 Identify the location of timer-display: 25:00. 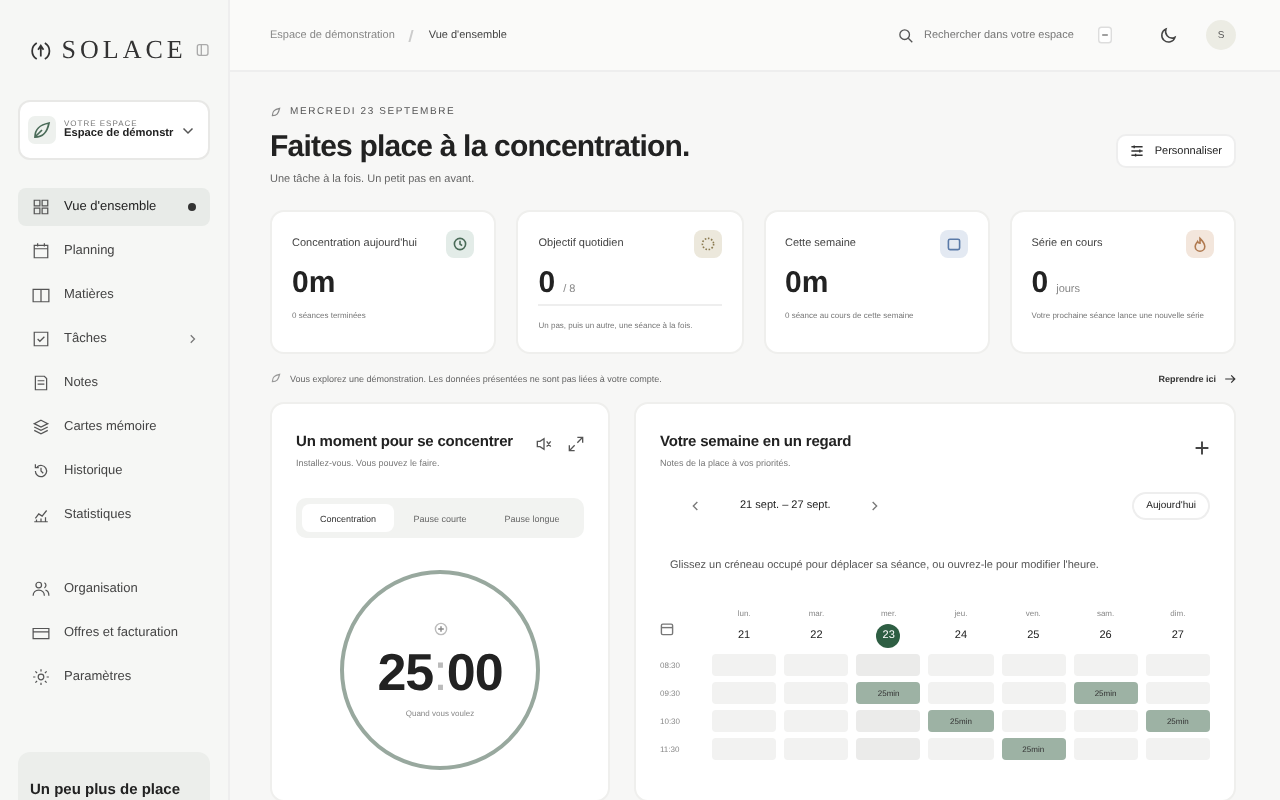
(440, 673).